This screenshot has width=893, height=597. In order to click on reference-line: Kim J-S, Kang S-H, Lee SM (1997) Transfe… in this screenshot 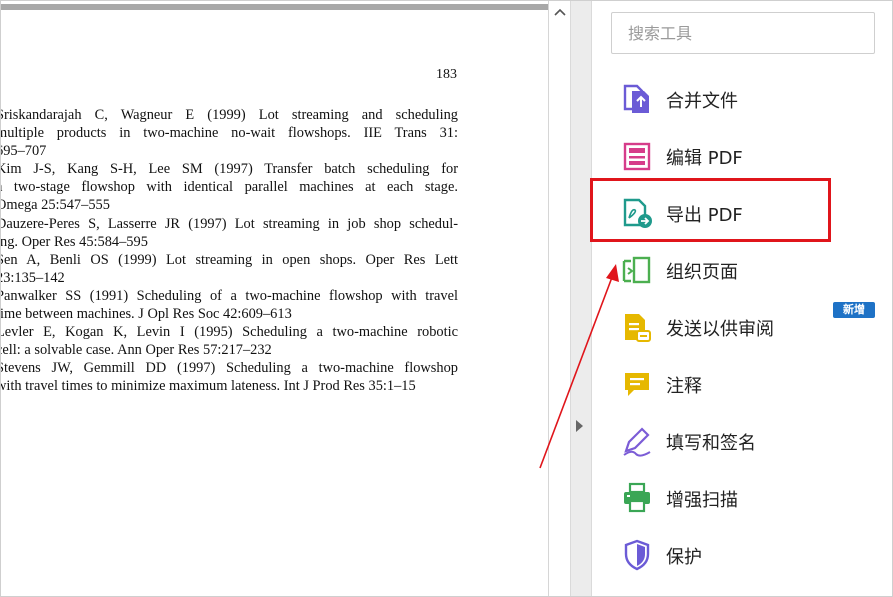, I will do `click(229, 169)`.